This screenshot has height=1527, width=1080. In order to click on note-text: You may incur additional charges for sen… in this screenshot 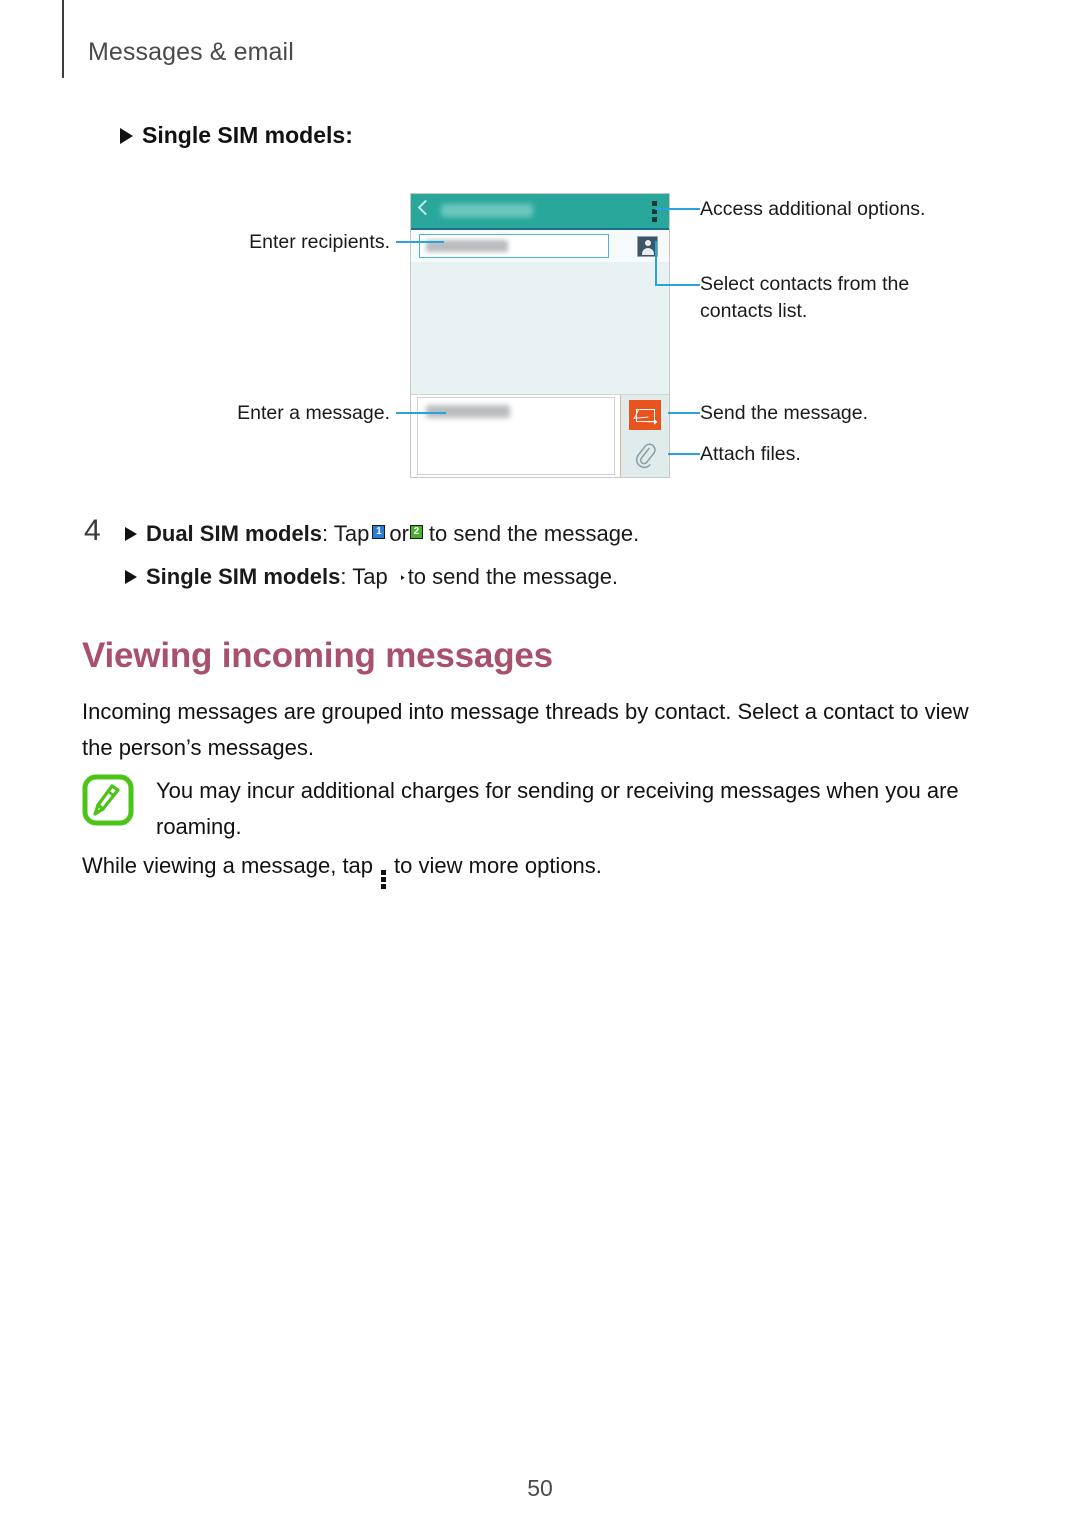, I will do `click(557, 808)`.